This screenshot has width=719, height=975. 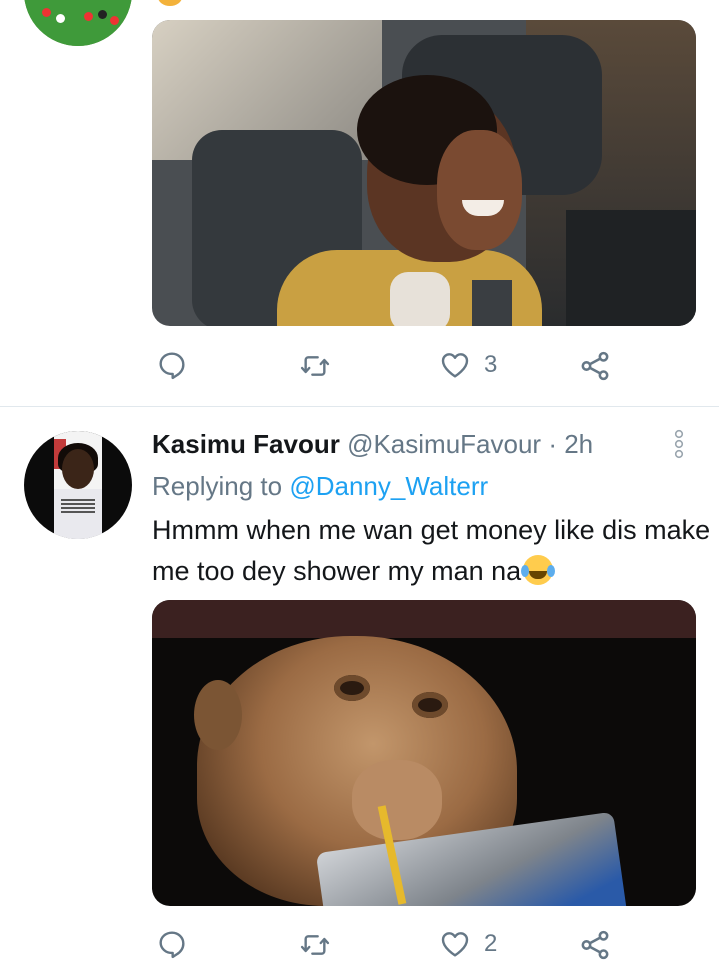 I want to click on like-button: 3, so click(x=467, y=365).